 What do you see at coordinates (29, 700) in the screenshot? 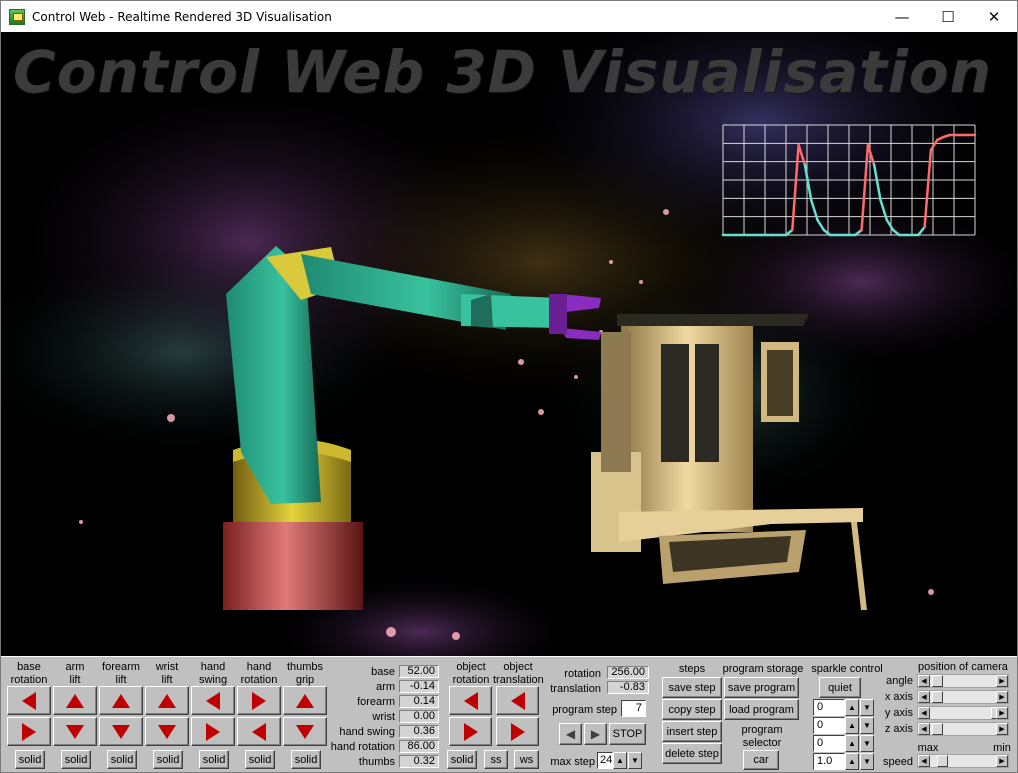
I see `joint-0-top-button` at bounding box center [29, 700].